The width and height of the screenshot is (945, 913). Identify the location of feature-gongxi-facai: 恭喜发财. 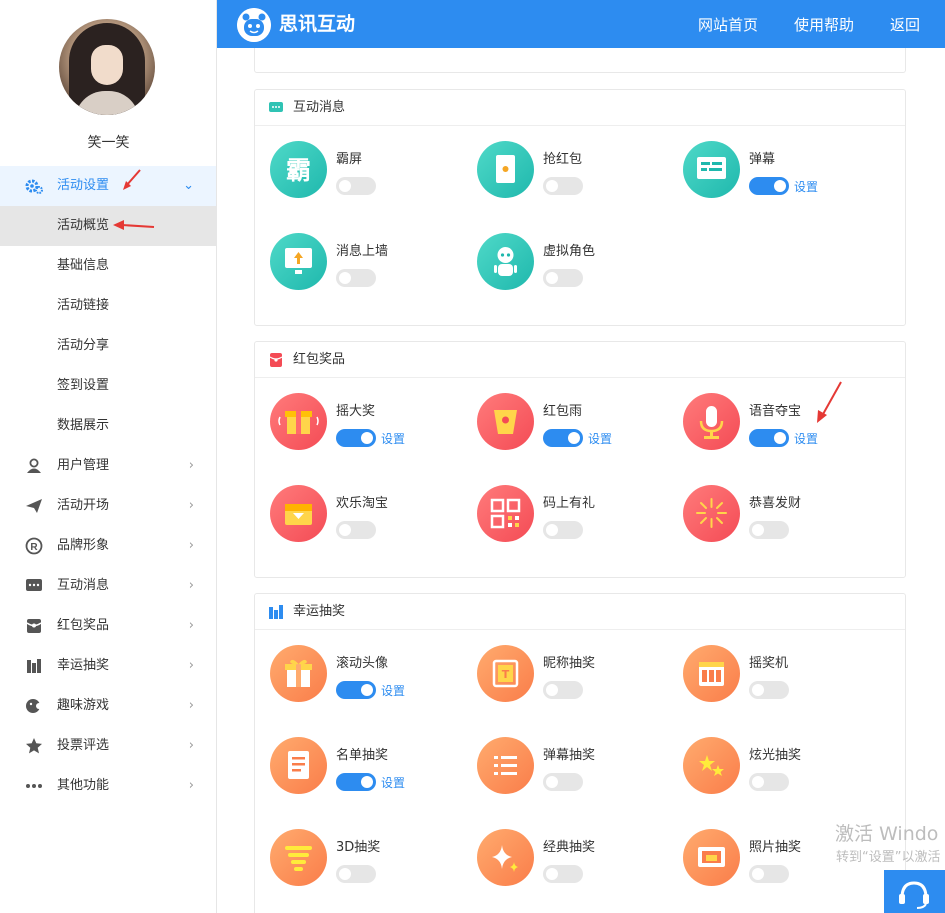
(768, 516).